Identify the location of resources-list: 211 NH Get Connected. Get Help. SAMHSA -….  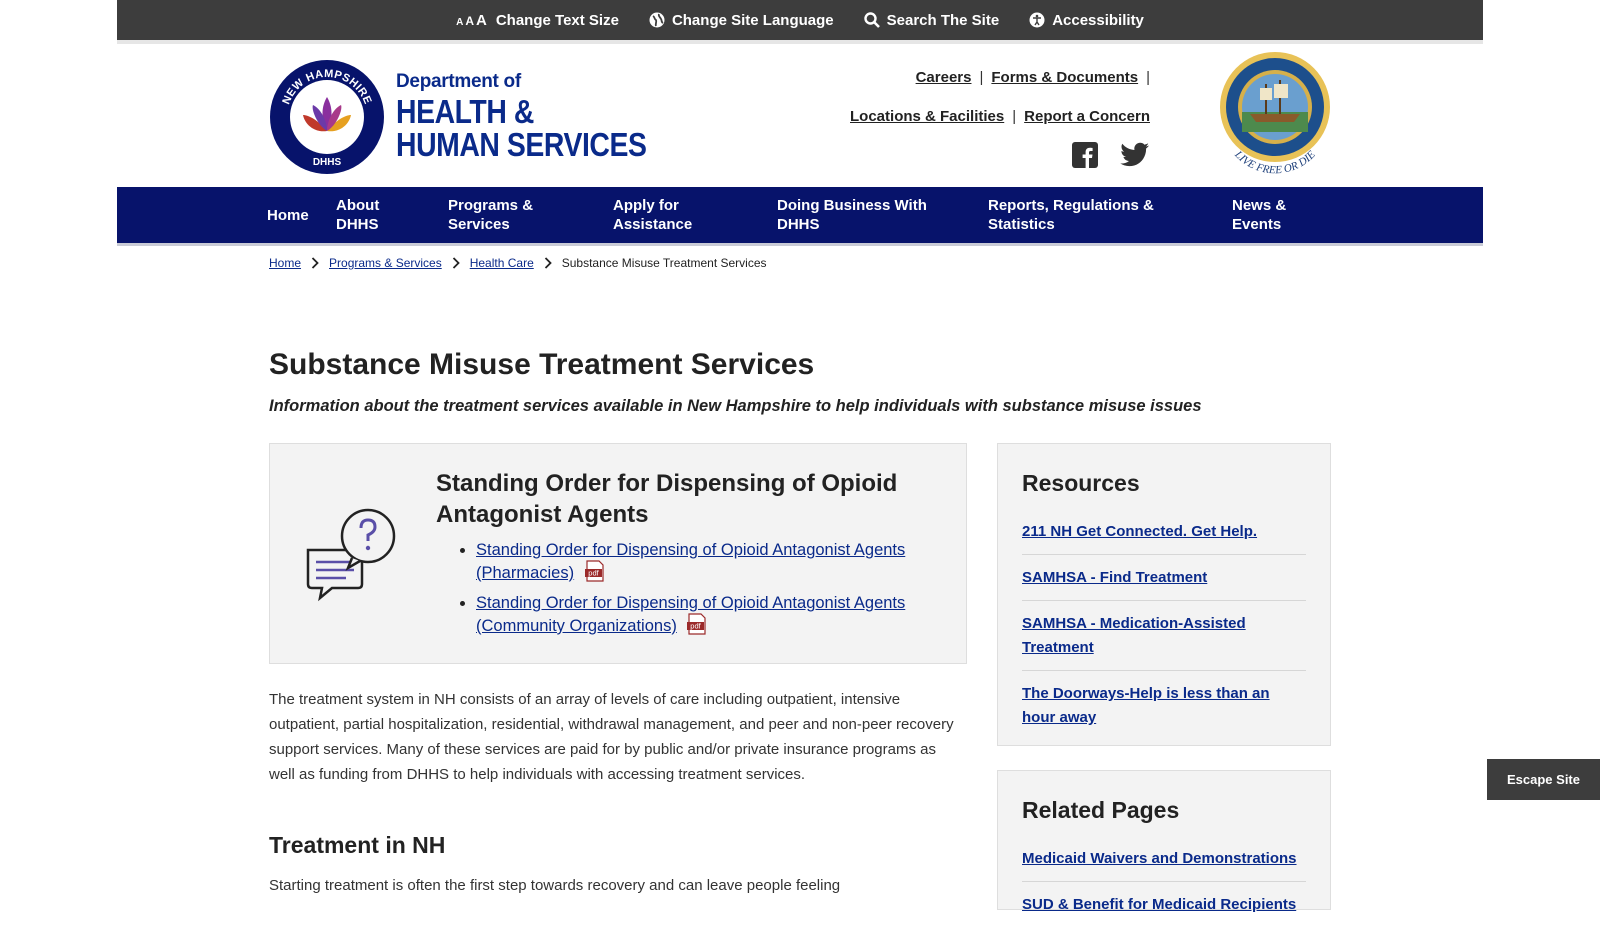
(1164, 635).